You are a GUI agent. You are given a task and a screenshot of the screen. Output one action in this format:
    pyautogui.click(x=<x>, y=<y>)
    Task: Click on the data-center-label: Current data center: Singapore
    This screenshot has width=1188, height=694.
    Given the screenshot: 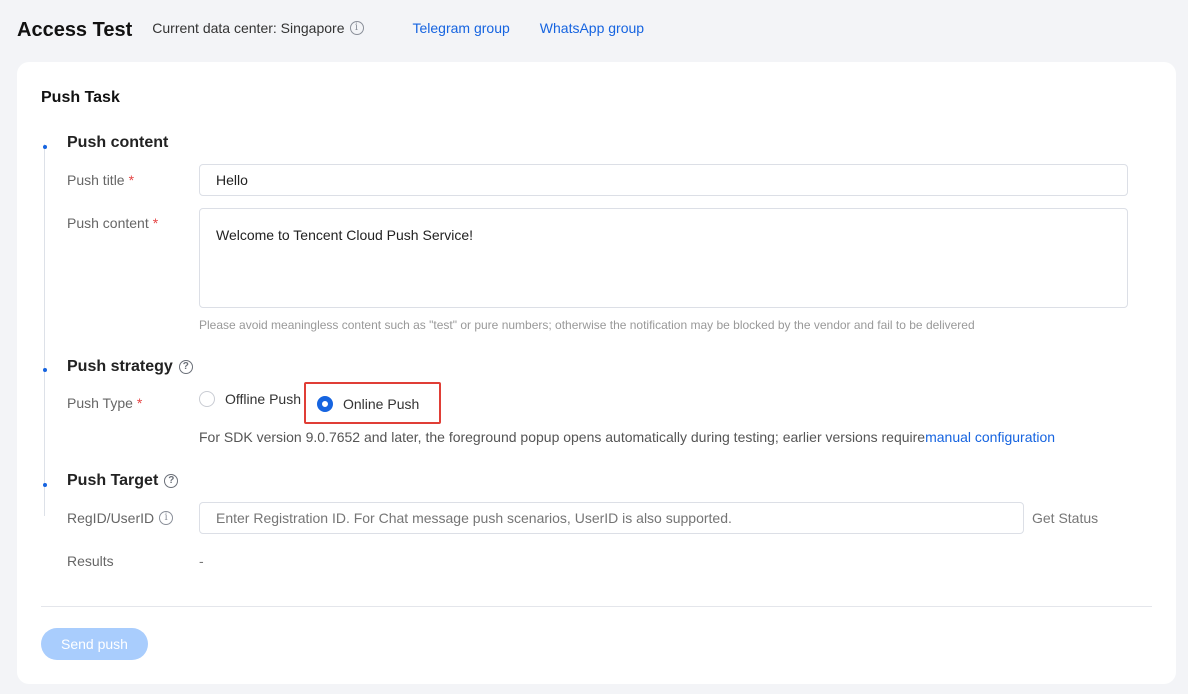 What is the action you would take?
    pyautogui.click(x=248, y=28)
    